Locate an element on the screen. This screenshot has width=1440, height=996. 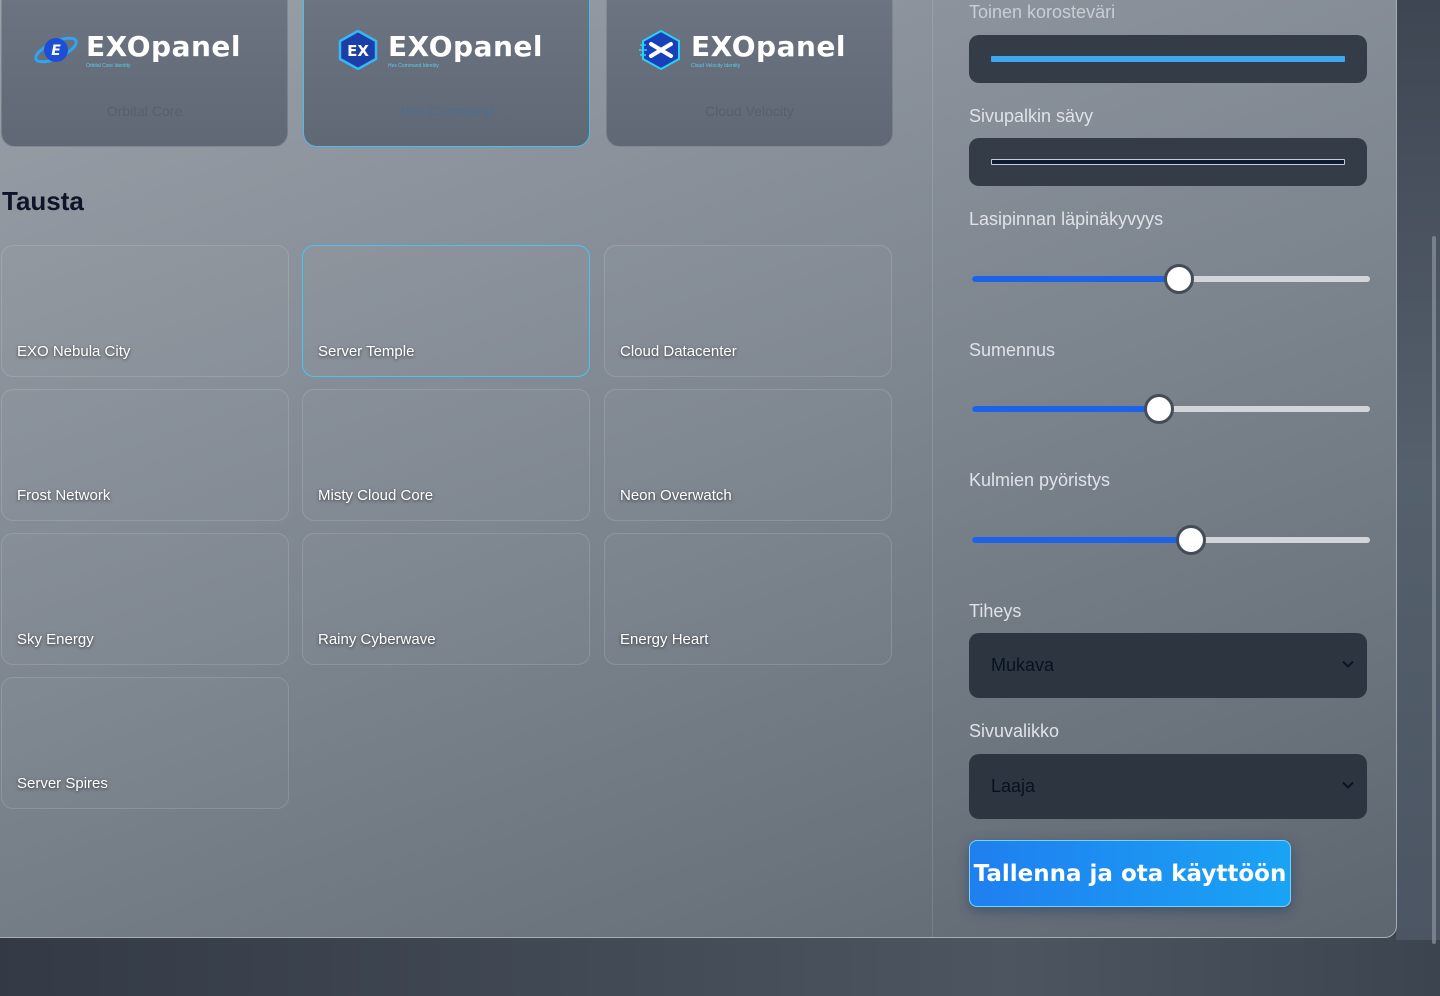
sidebar-tone-label: Sivupalkin sävy is located at coordinates (1031, 116).